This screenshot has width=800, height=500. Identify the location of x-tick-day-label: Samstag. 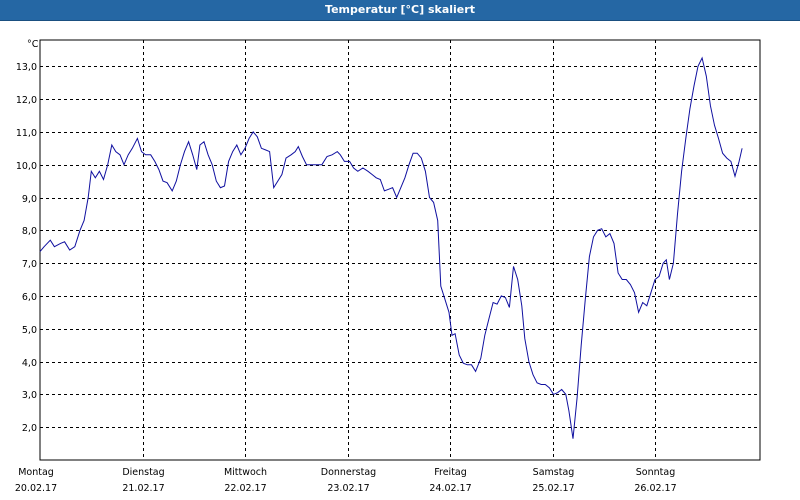
(554, 472).